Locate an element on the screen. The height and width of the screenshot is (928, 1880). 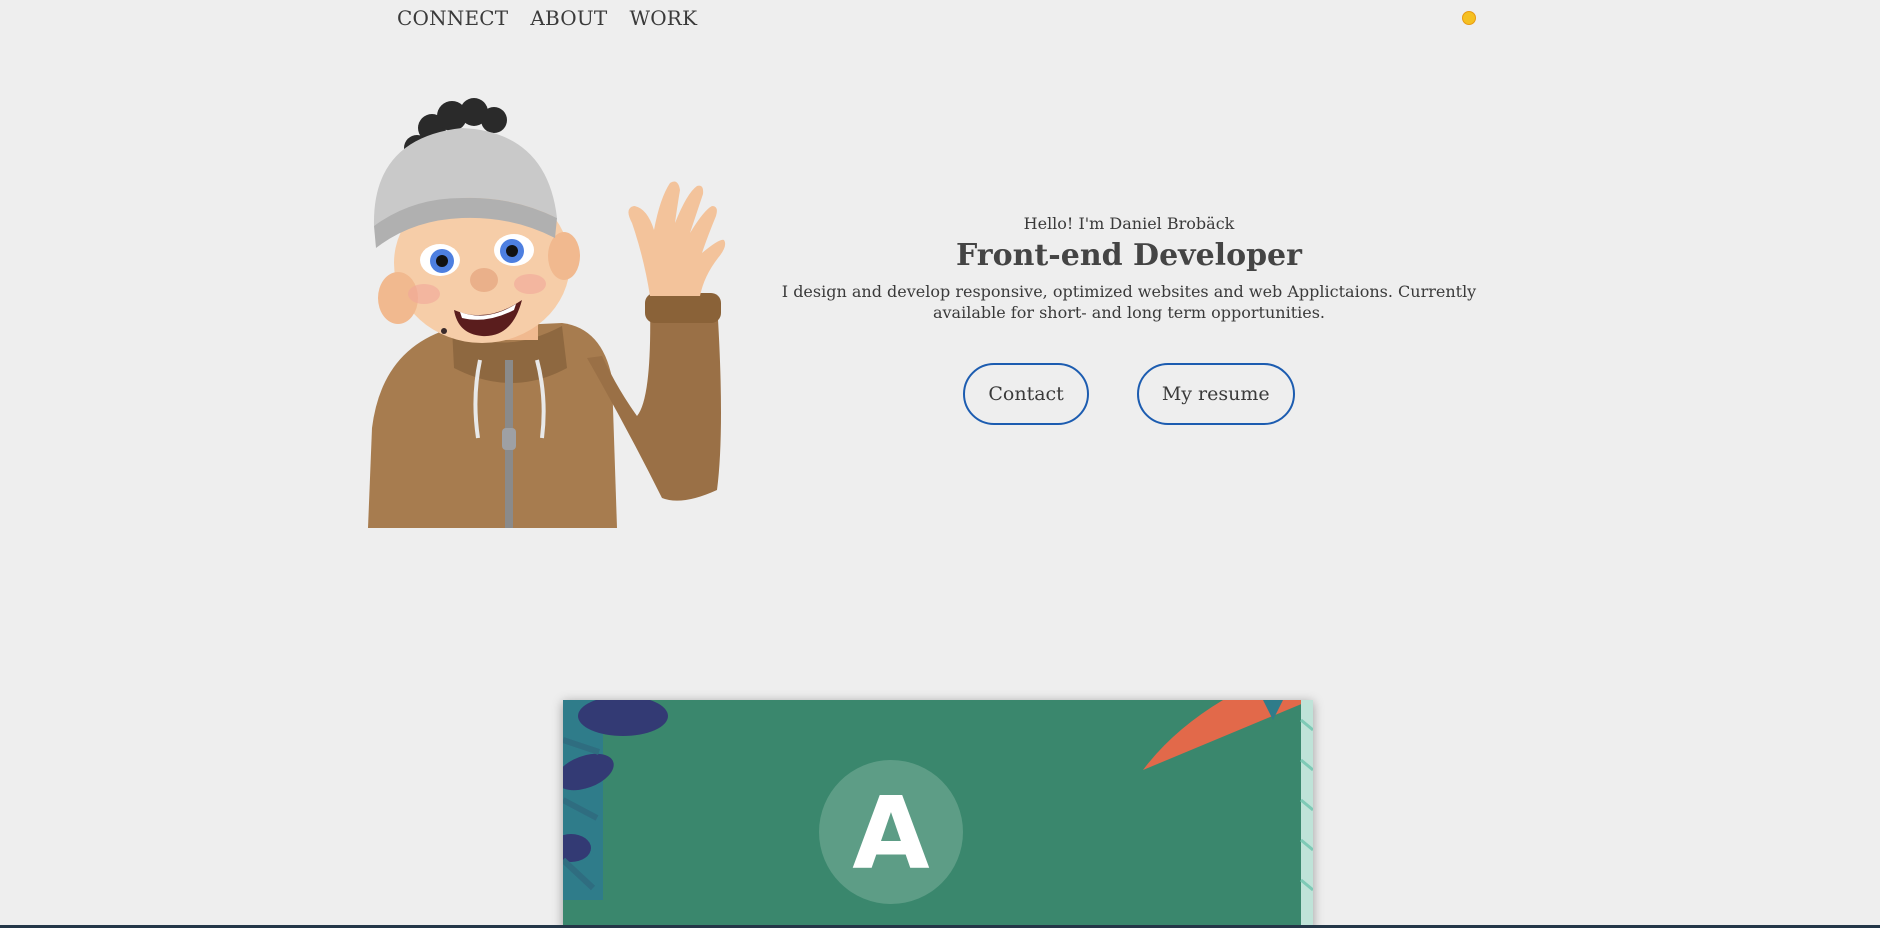
top-nav: CONNECT ABOUT WORK is located at coordinates (547, 18).